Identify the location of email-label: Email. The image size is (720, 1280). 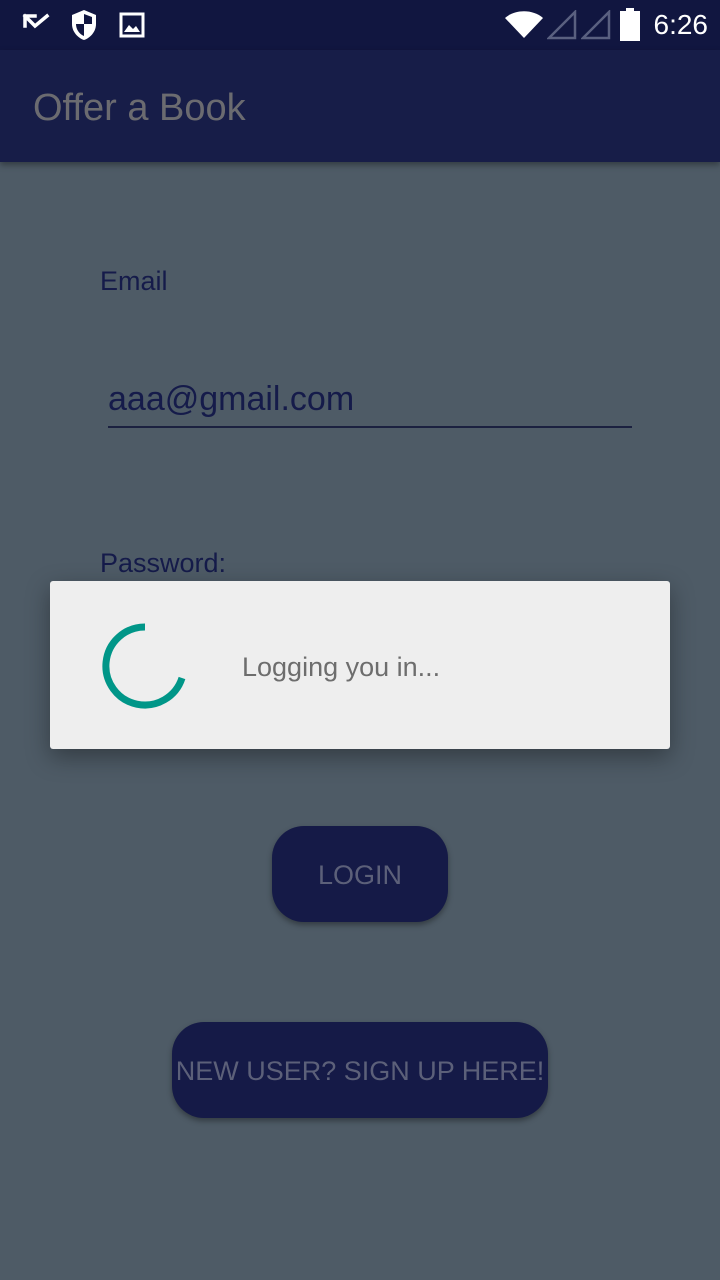
(134, 281).